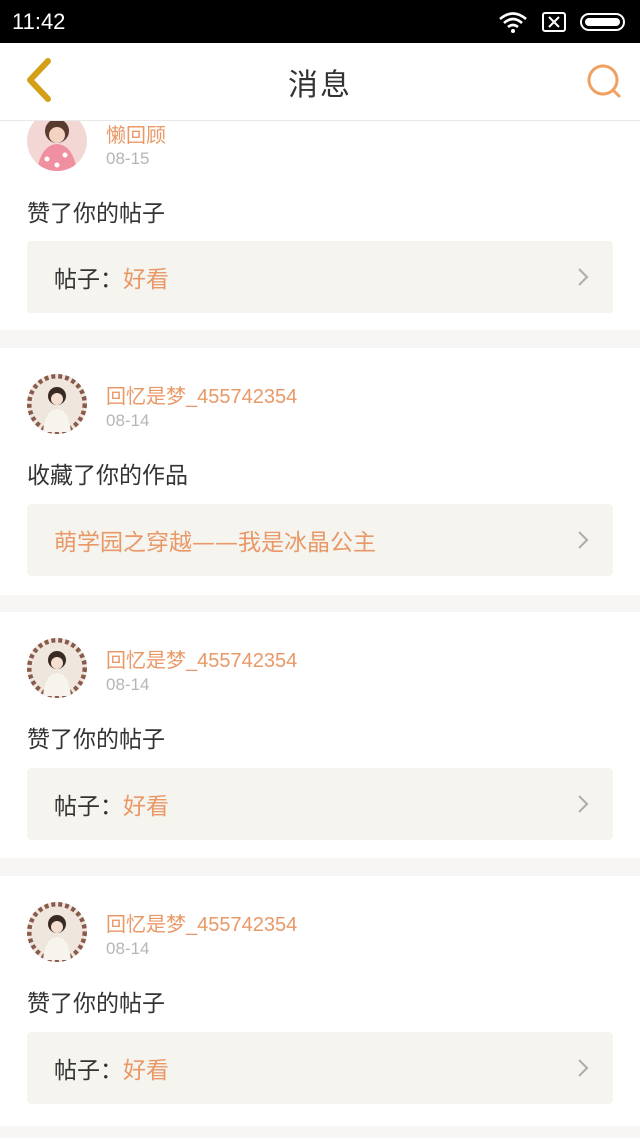 The image size is (640, 1138). I want to click on status-icons, so click(563, 22).